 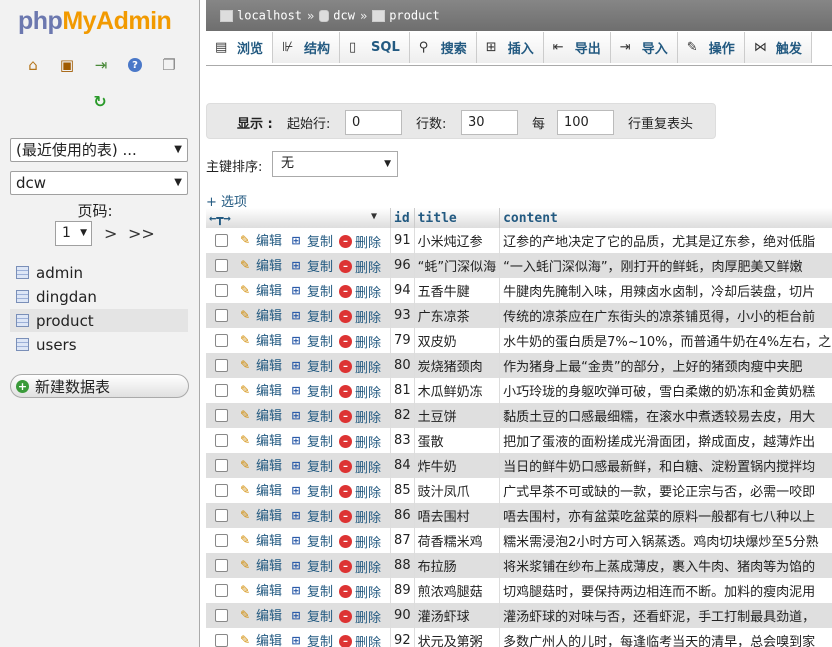 I want to click on tab-search: ⚲ 搜索, so click(x=443, y=47).